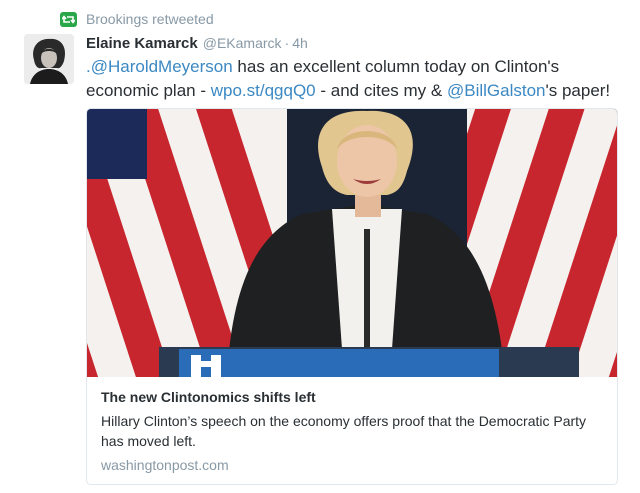 The height and width of the screenshot is (493, 640). I want to click on tweet-text-part: 's paper!, so click(578, 90).